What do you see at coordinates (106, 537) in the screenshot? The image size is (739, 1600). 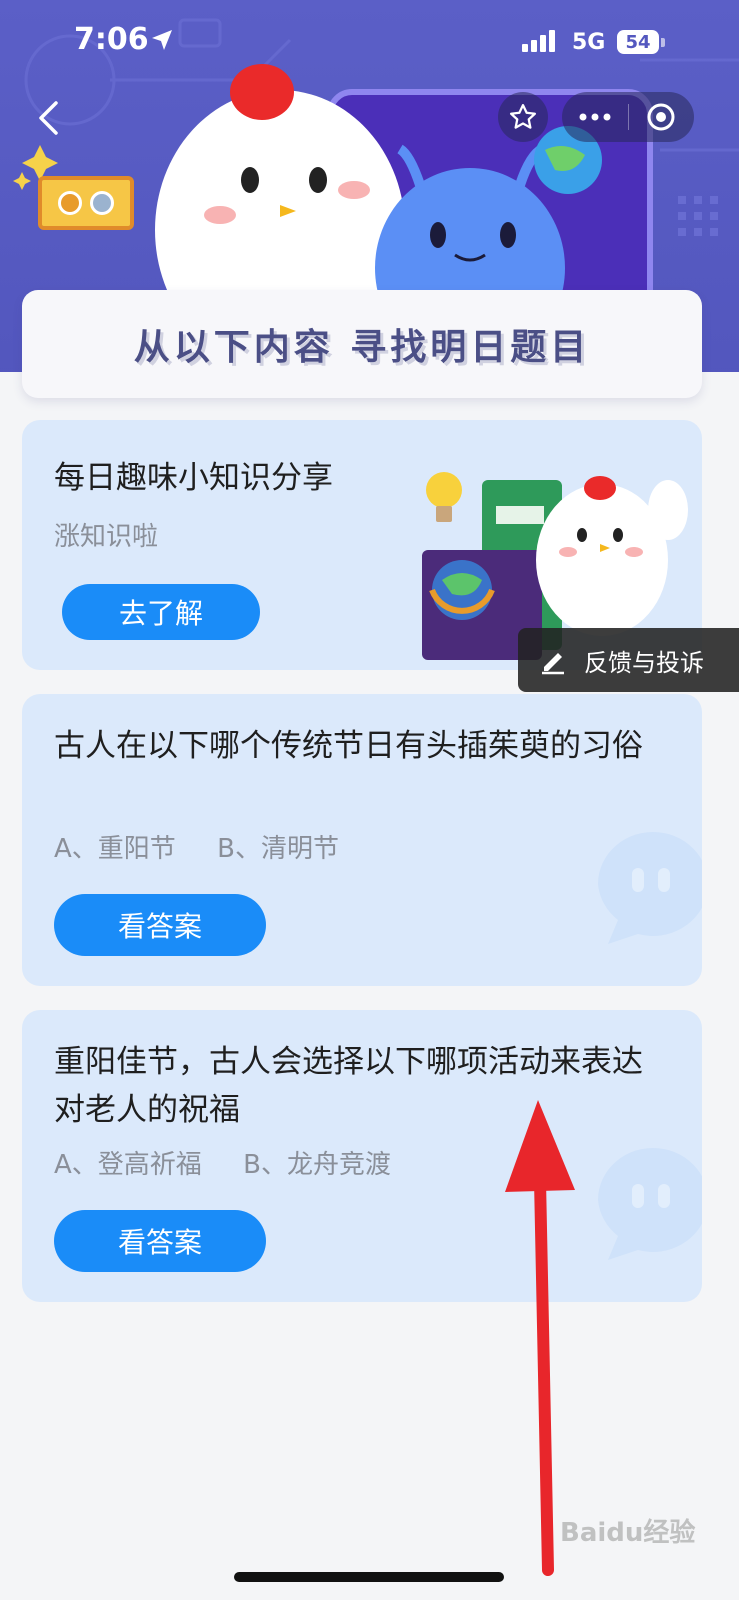 I see `card-subtitle: 涨知识啦` at bounding box center [106, 537].